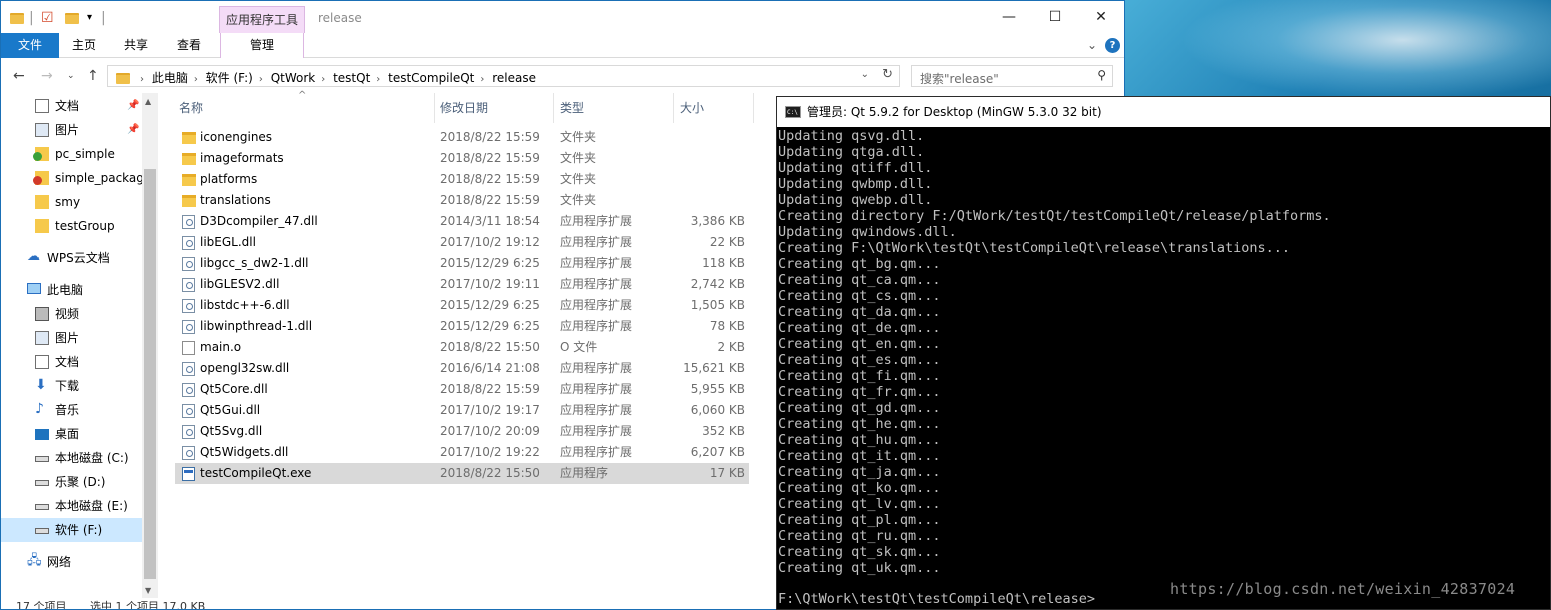  I want to click on nav-item-documents-pc: 文档, so click(71, 362).